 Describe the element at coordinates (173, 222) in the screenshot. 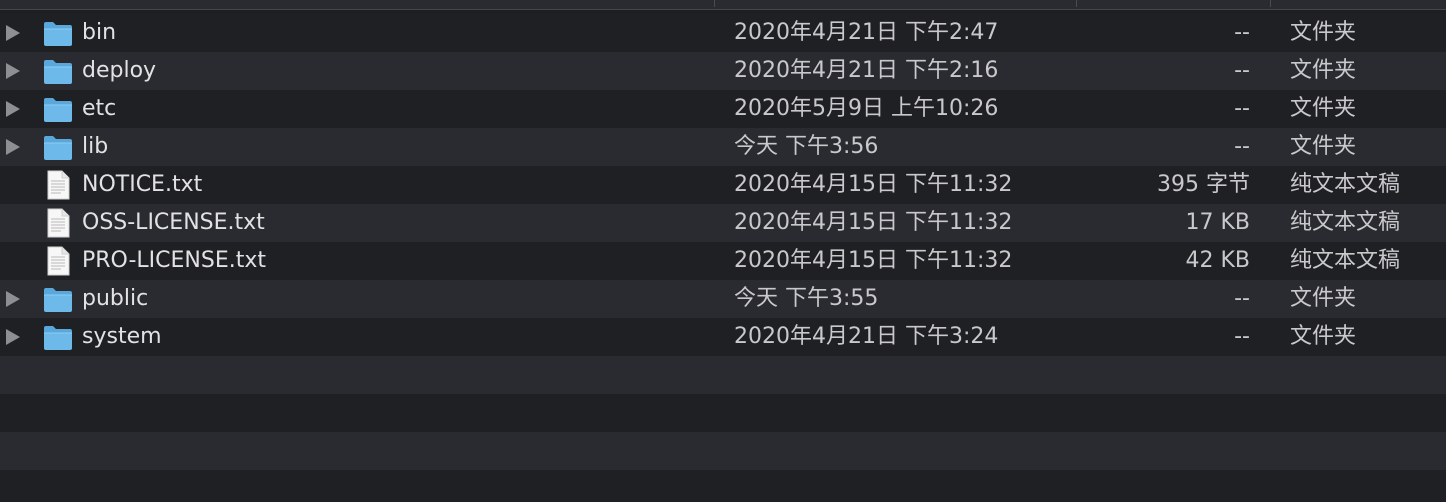

I see `file-name: OSS-LICENSE.txt` at that location.